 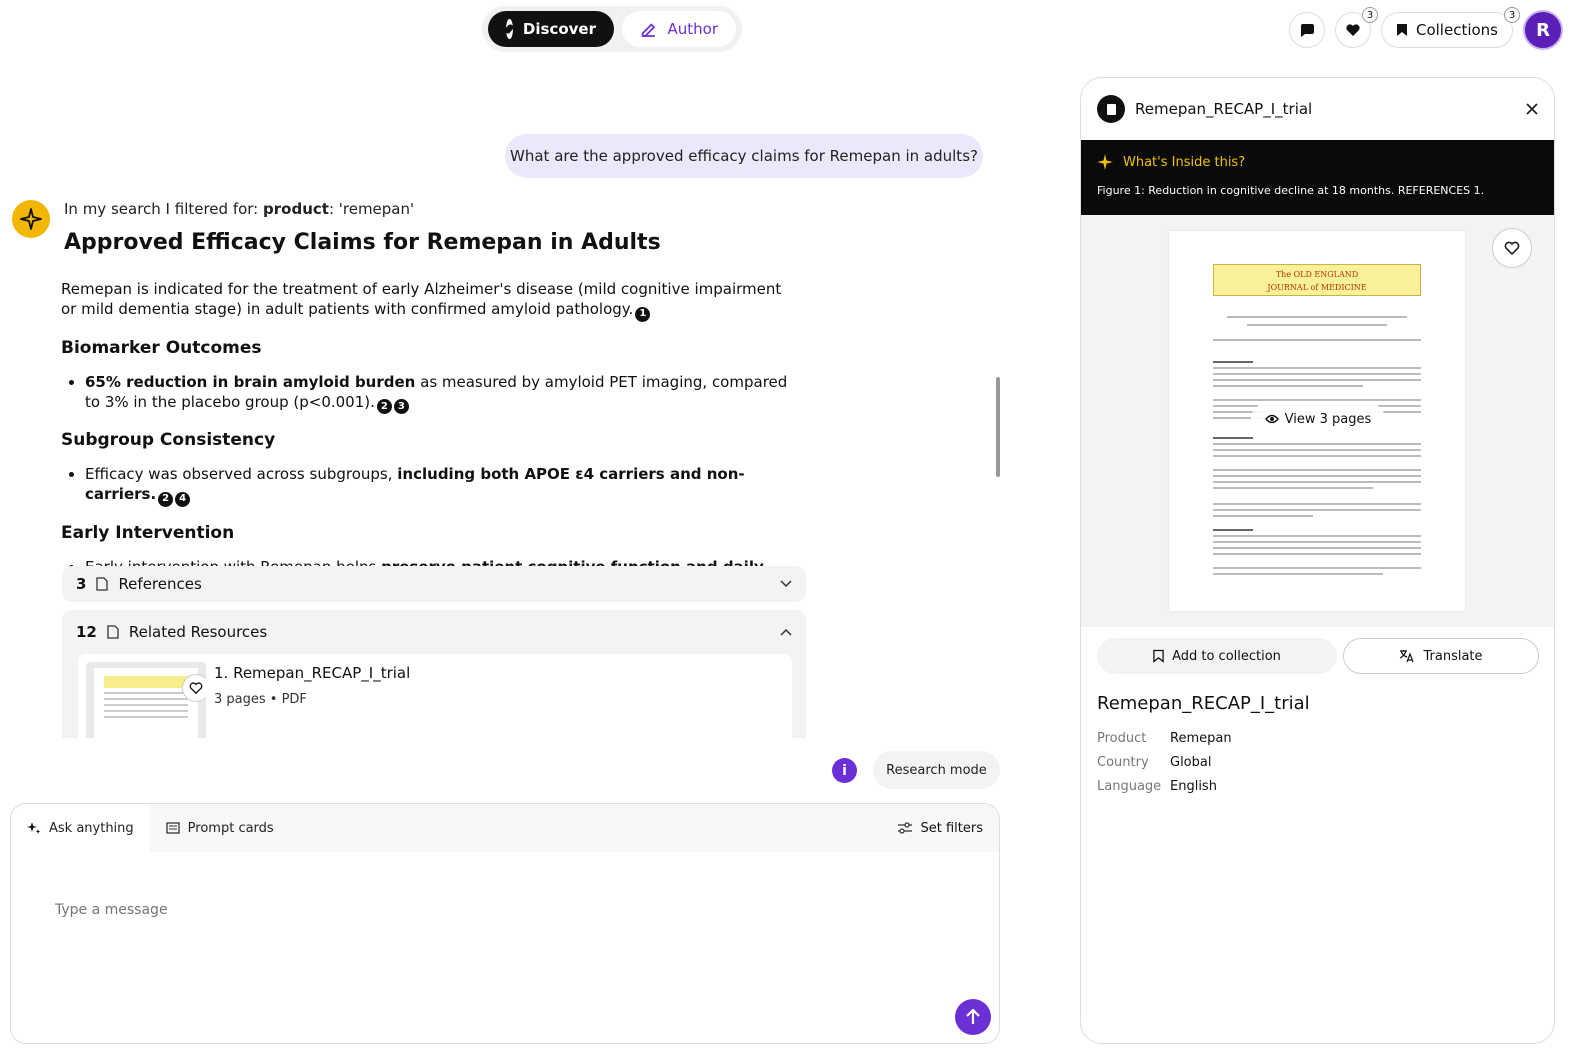 What do you see at coordinates (904, 828) in the screenshot?
I see `sliders-icon` at bounding box center [904, 828].